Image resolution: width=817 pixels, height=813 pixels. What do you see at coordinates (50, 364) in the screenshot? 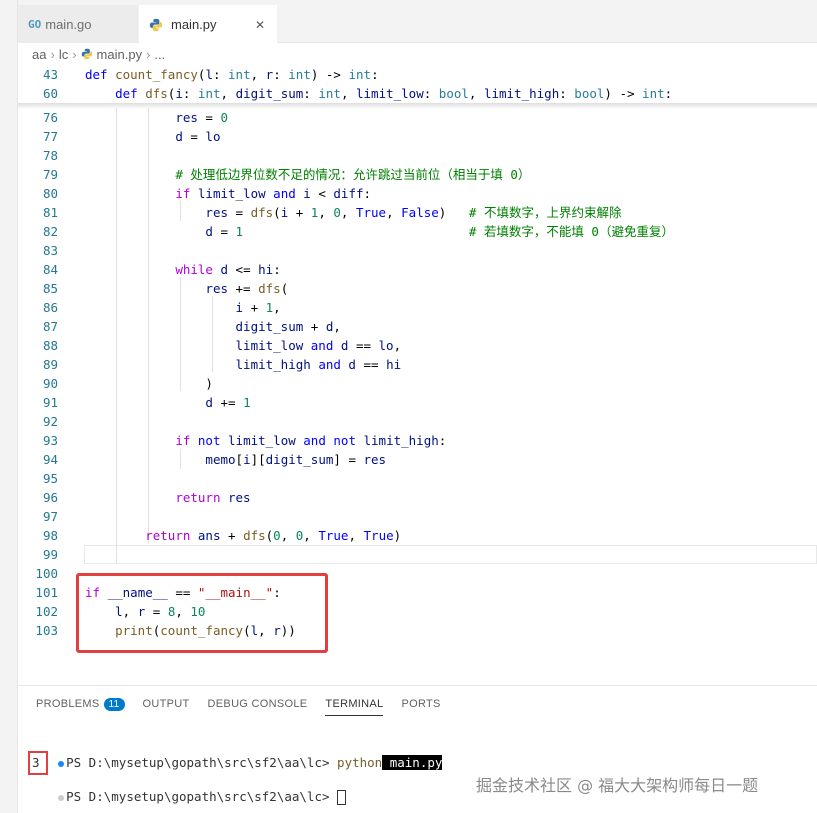
I see `line-number: 89` at bounding box center [50, 364].